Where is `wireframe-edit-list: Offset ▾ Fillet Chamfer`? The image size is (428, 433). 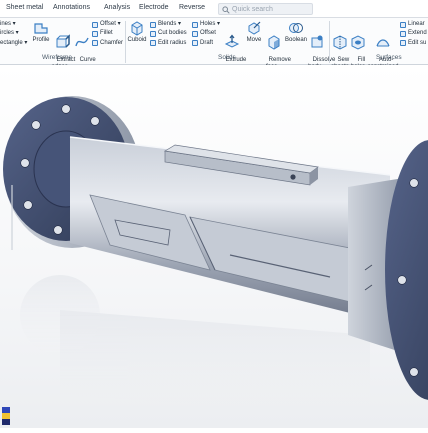
wireframe-edit-list: Offset ▾ Fillet Chamfer is located at coordinates (107, 34).